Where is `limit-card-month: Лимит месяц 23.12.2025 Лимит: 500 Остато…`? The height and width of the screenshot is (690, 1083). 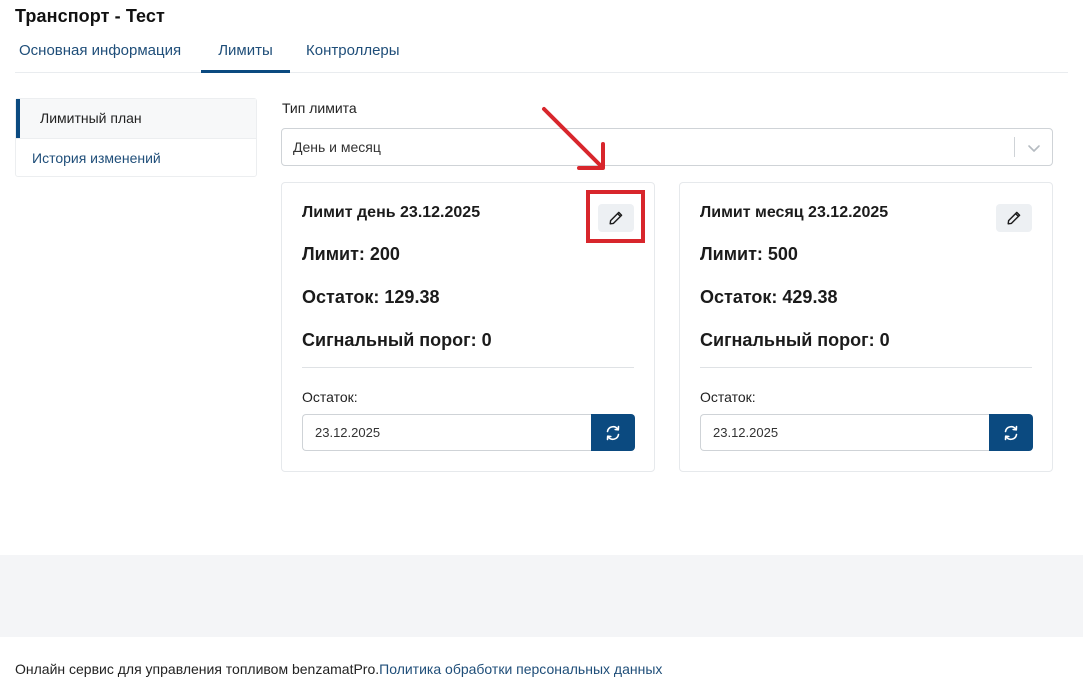
limit-card-month: Лимит месяц 23.12.2025 Лимит: 500 Остато… is located at coordinates (866, 327).